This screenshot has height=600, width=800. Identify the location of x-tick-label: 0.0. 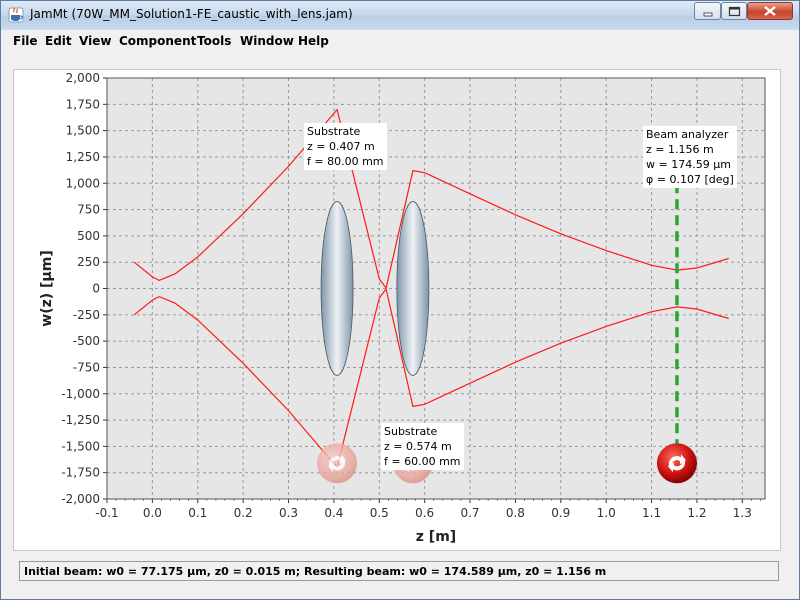
(152, 513).